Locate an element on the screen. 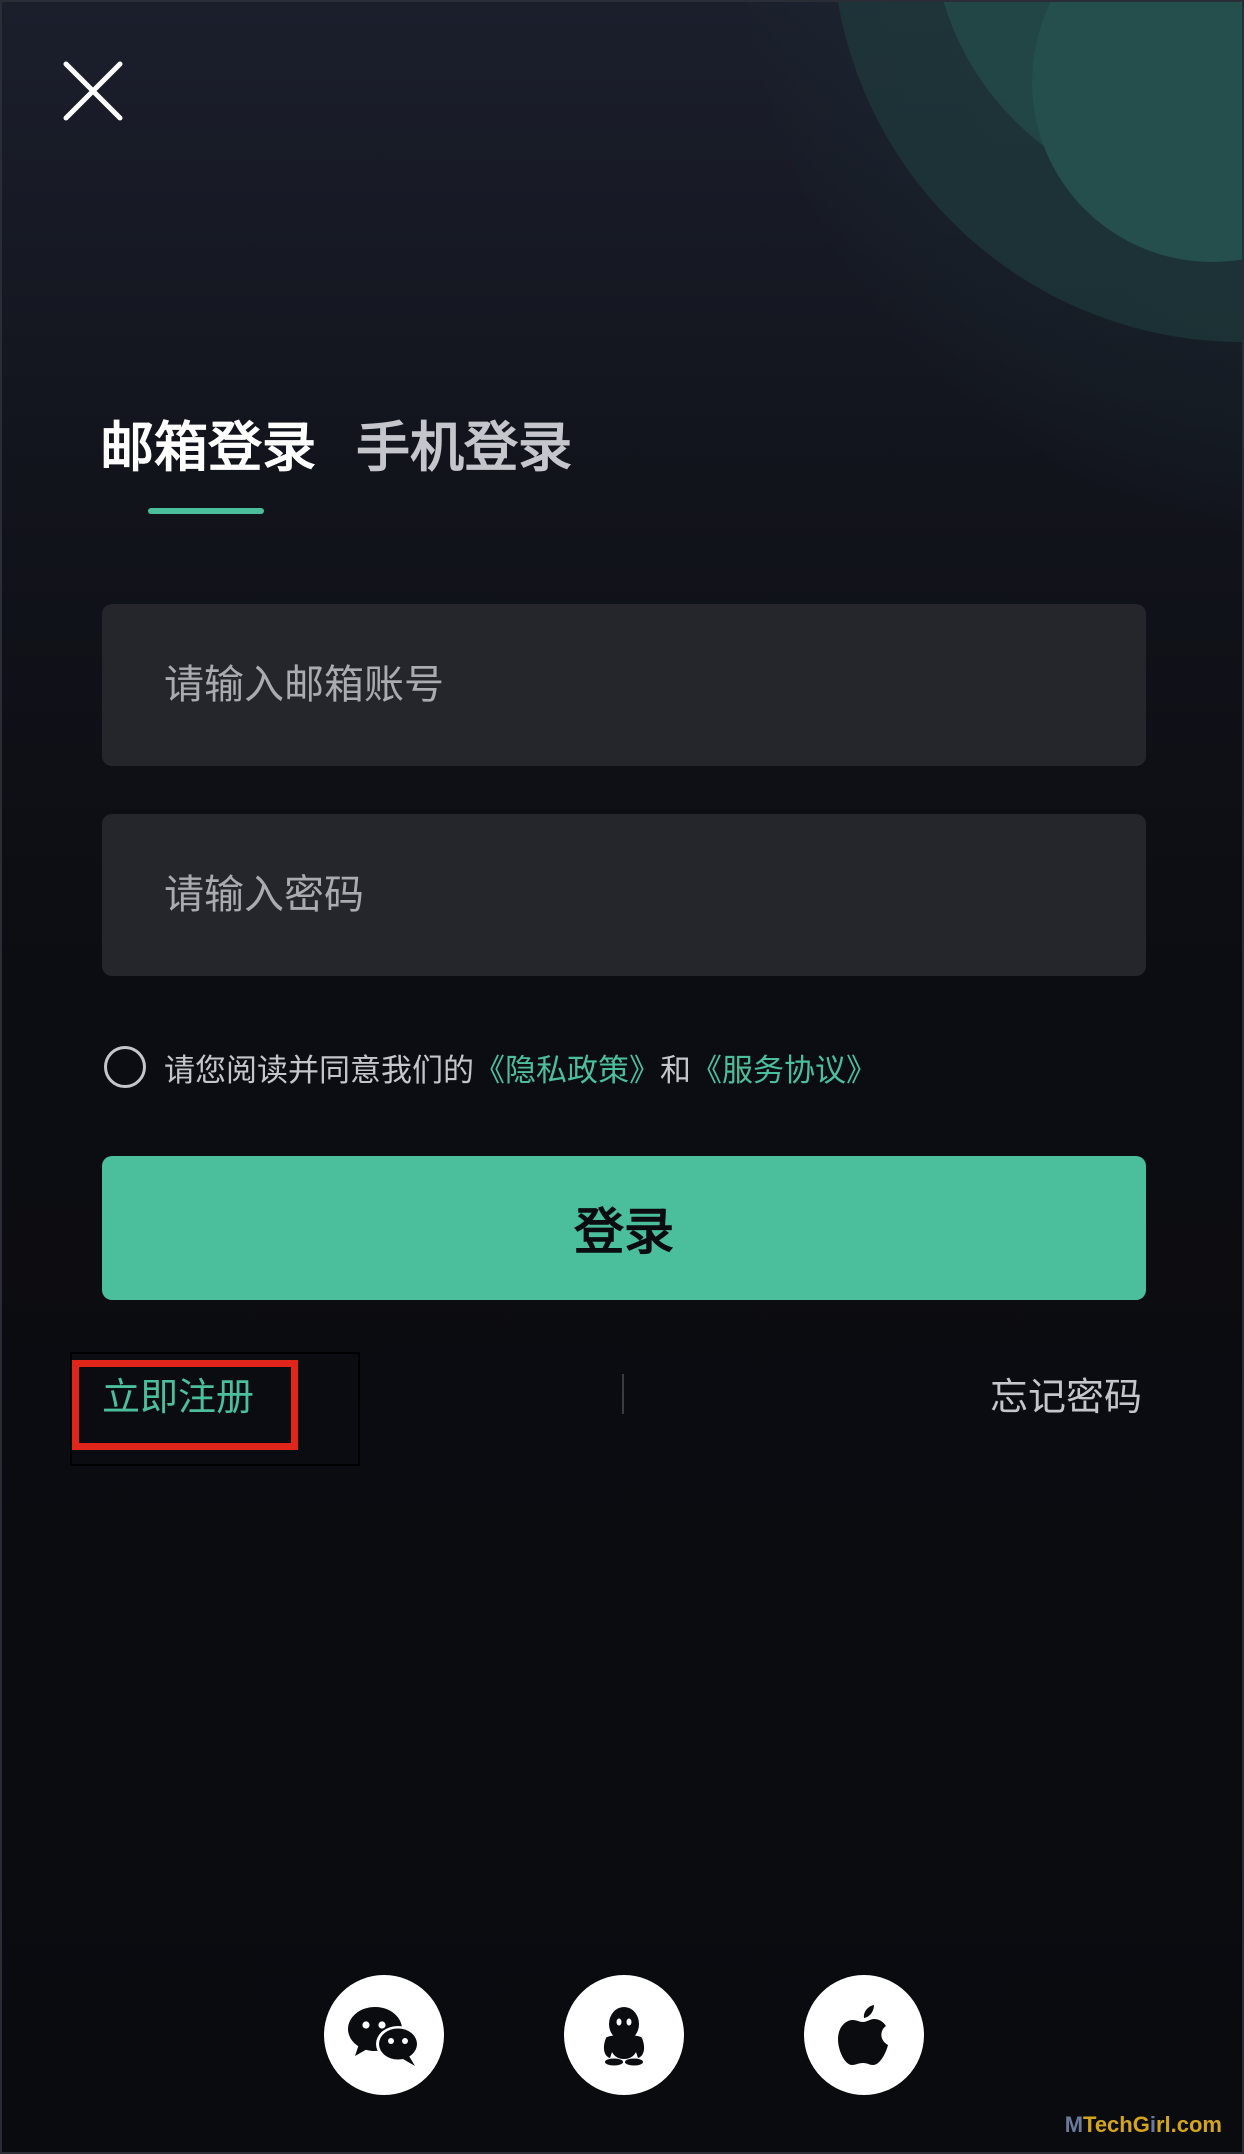  email-input is located at coordinates (655, 685).